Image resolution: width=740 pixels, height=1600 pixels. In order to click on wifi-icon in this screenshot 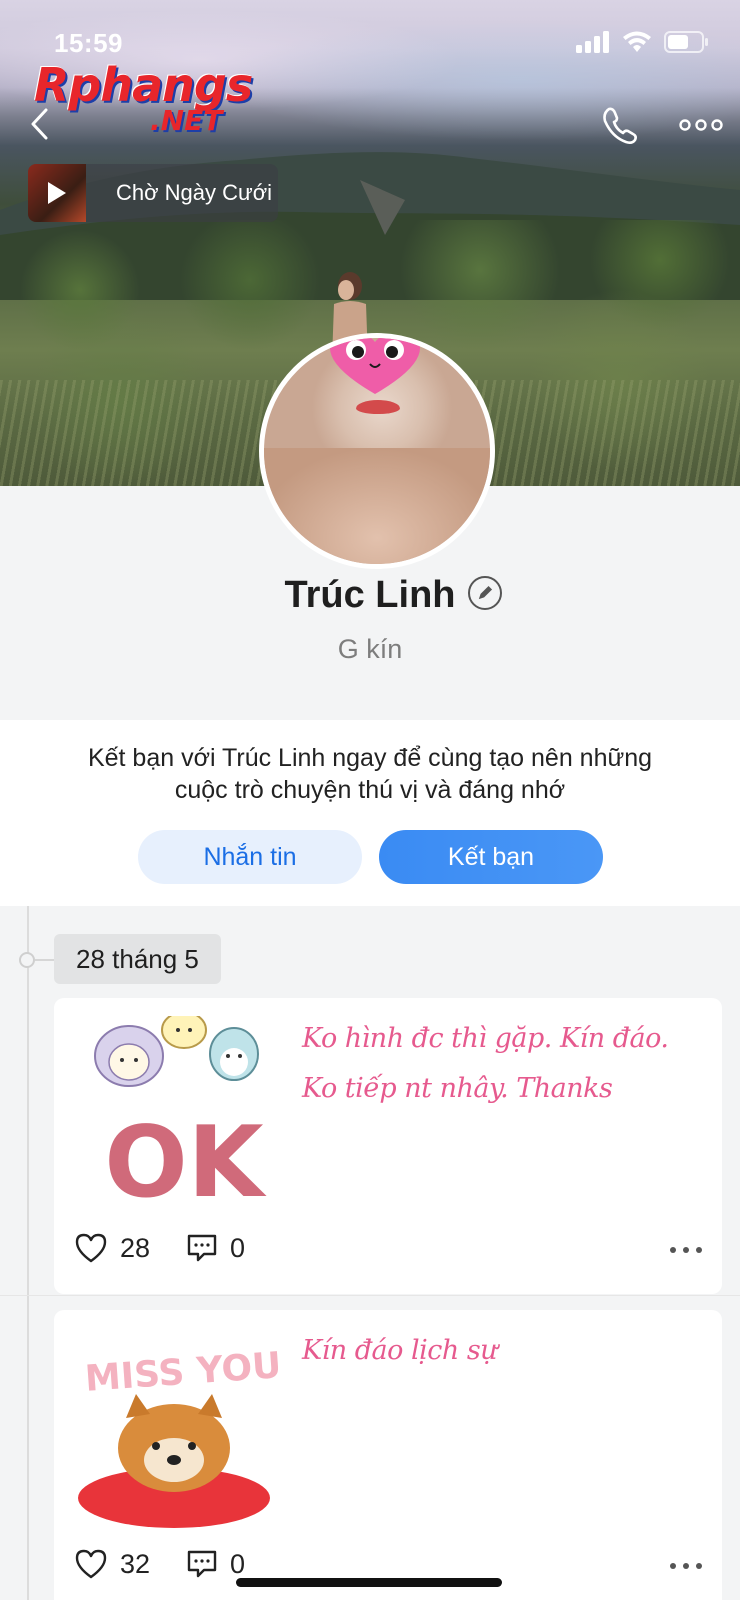, I will do `click(637, 41)`.